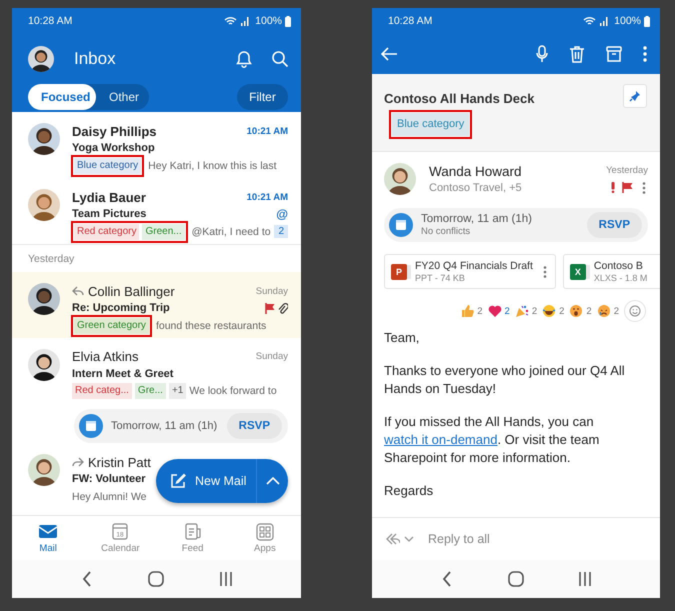 This screenshot has height=611, width=675. What do you see at coordinates (231, 21) in the screenshot?
I see `wifi-icon` at bounding box center [231, 21].